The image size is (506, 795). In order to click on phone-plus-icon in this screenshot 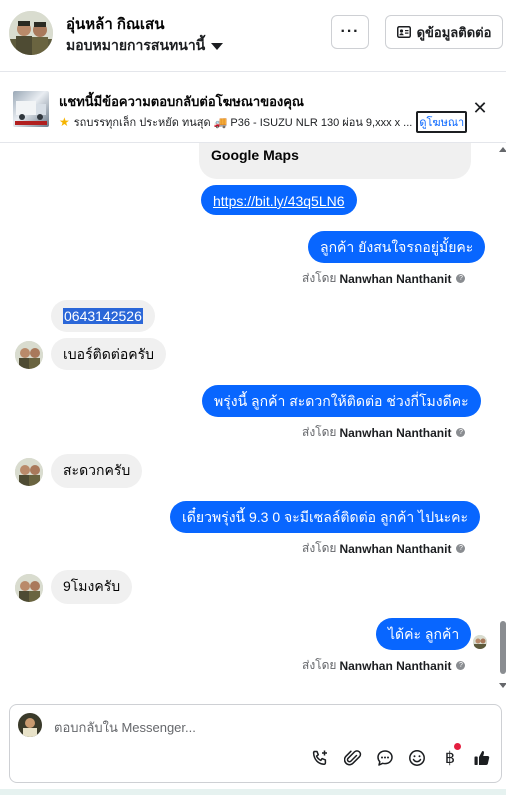, I will do `click(320, 758)`.